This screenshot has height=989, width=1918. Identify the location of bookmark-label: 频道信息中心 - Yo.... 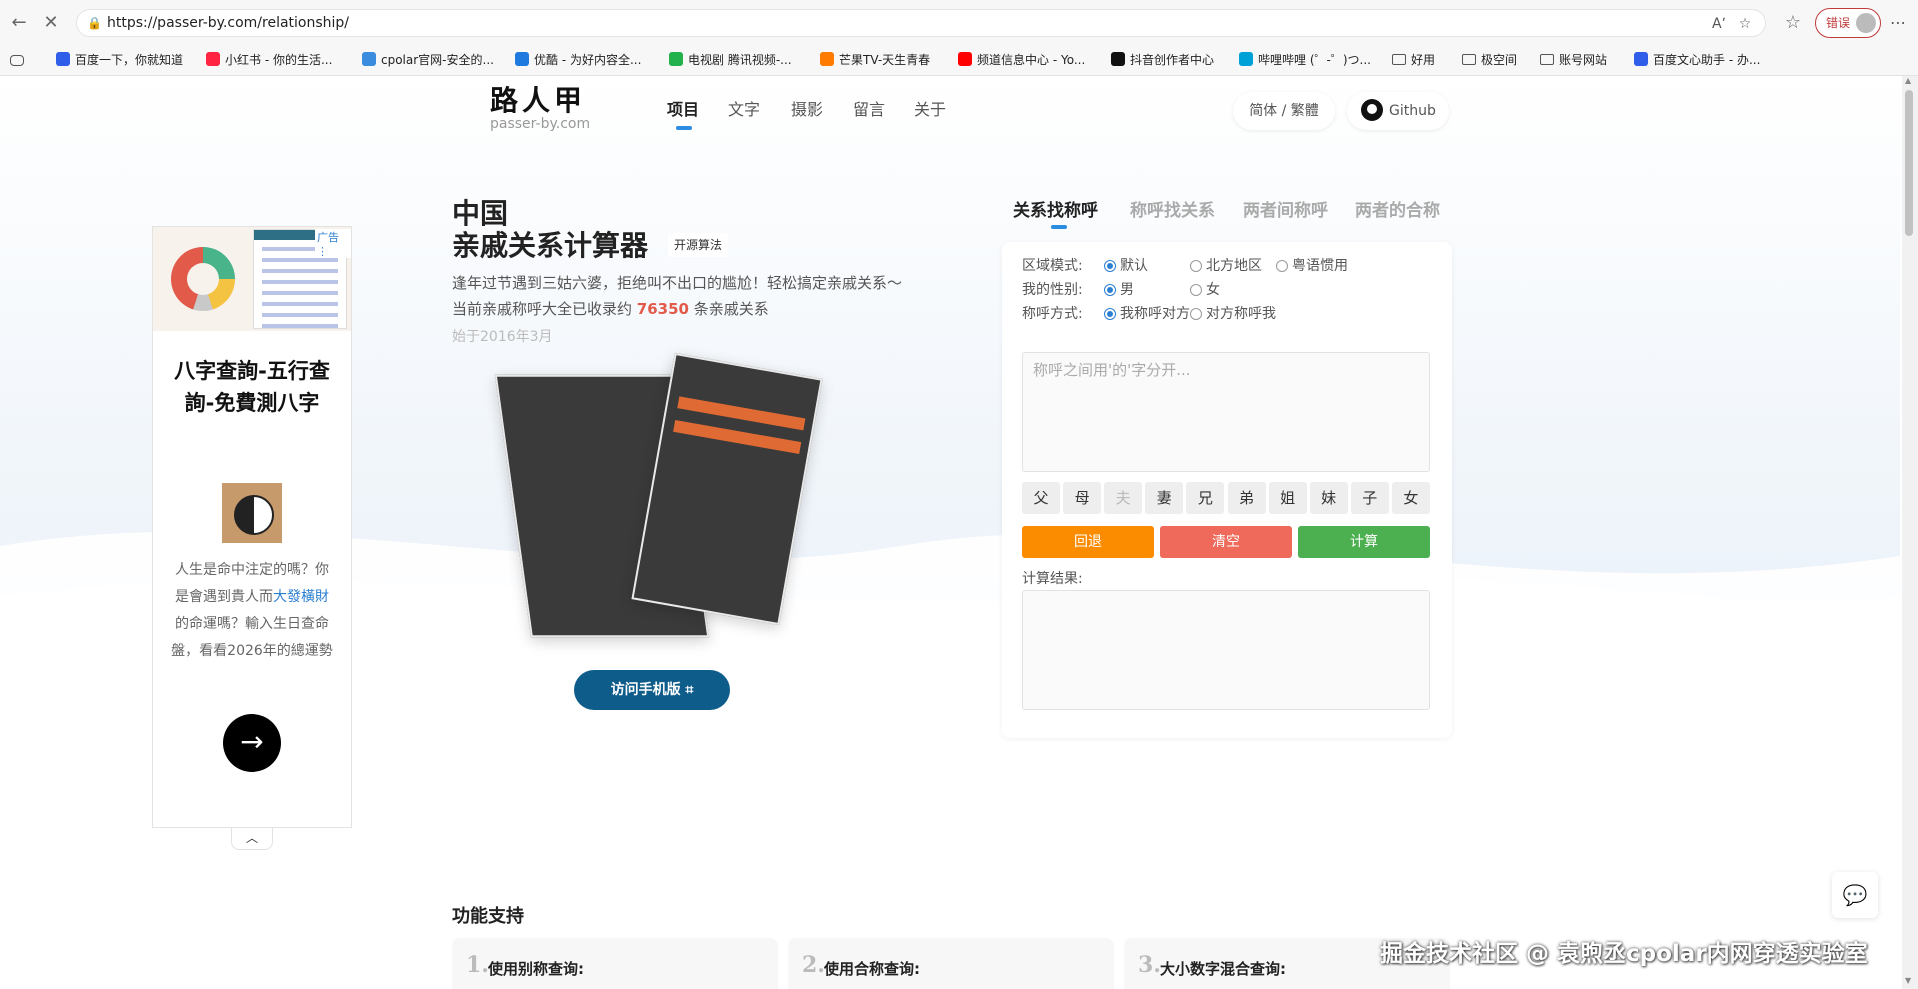
(1031, 60).